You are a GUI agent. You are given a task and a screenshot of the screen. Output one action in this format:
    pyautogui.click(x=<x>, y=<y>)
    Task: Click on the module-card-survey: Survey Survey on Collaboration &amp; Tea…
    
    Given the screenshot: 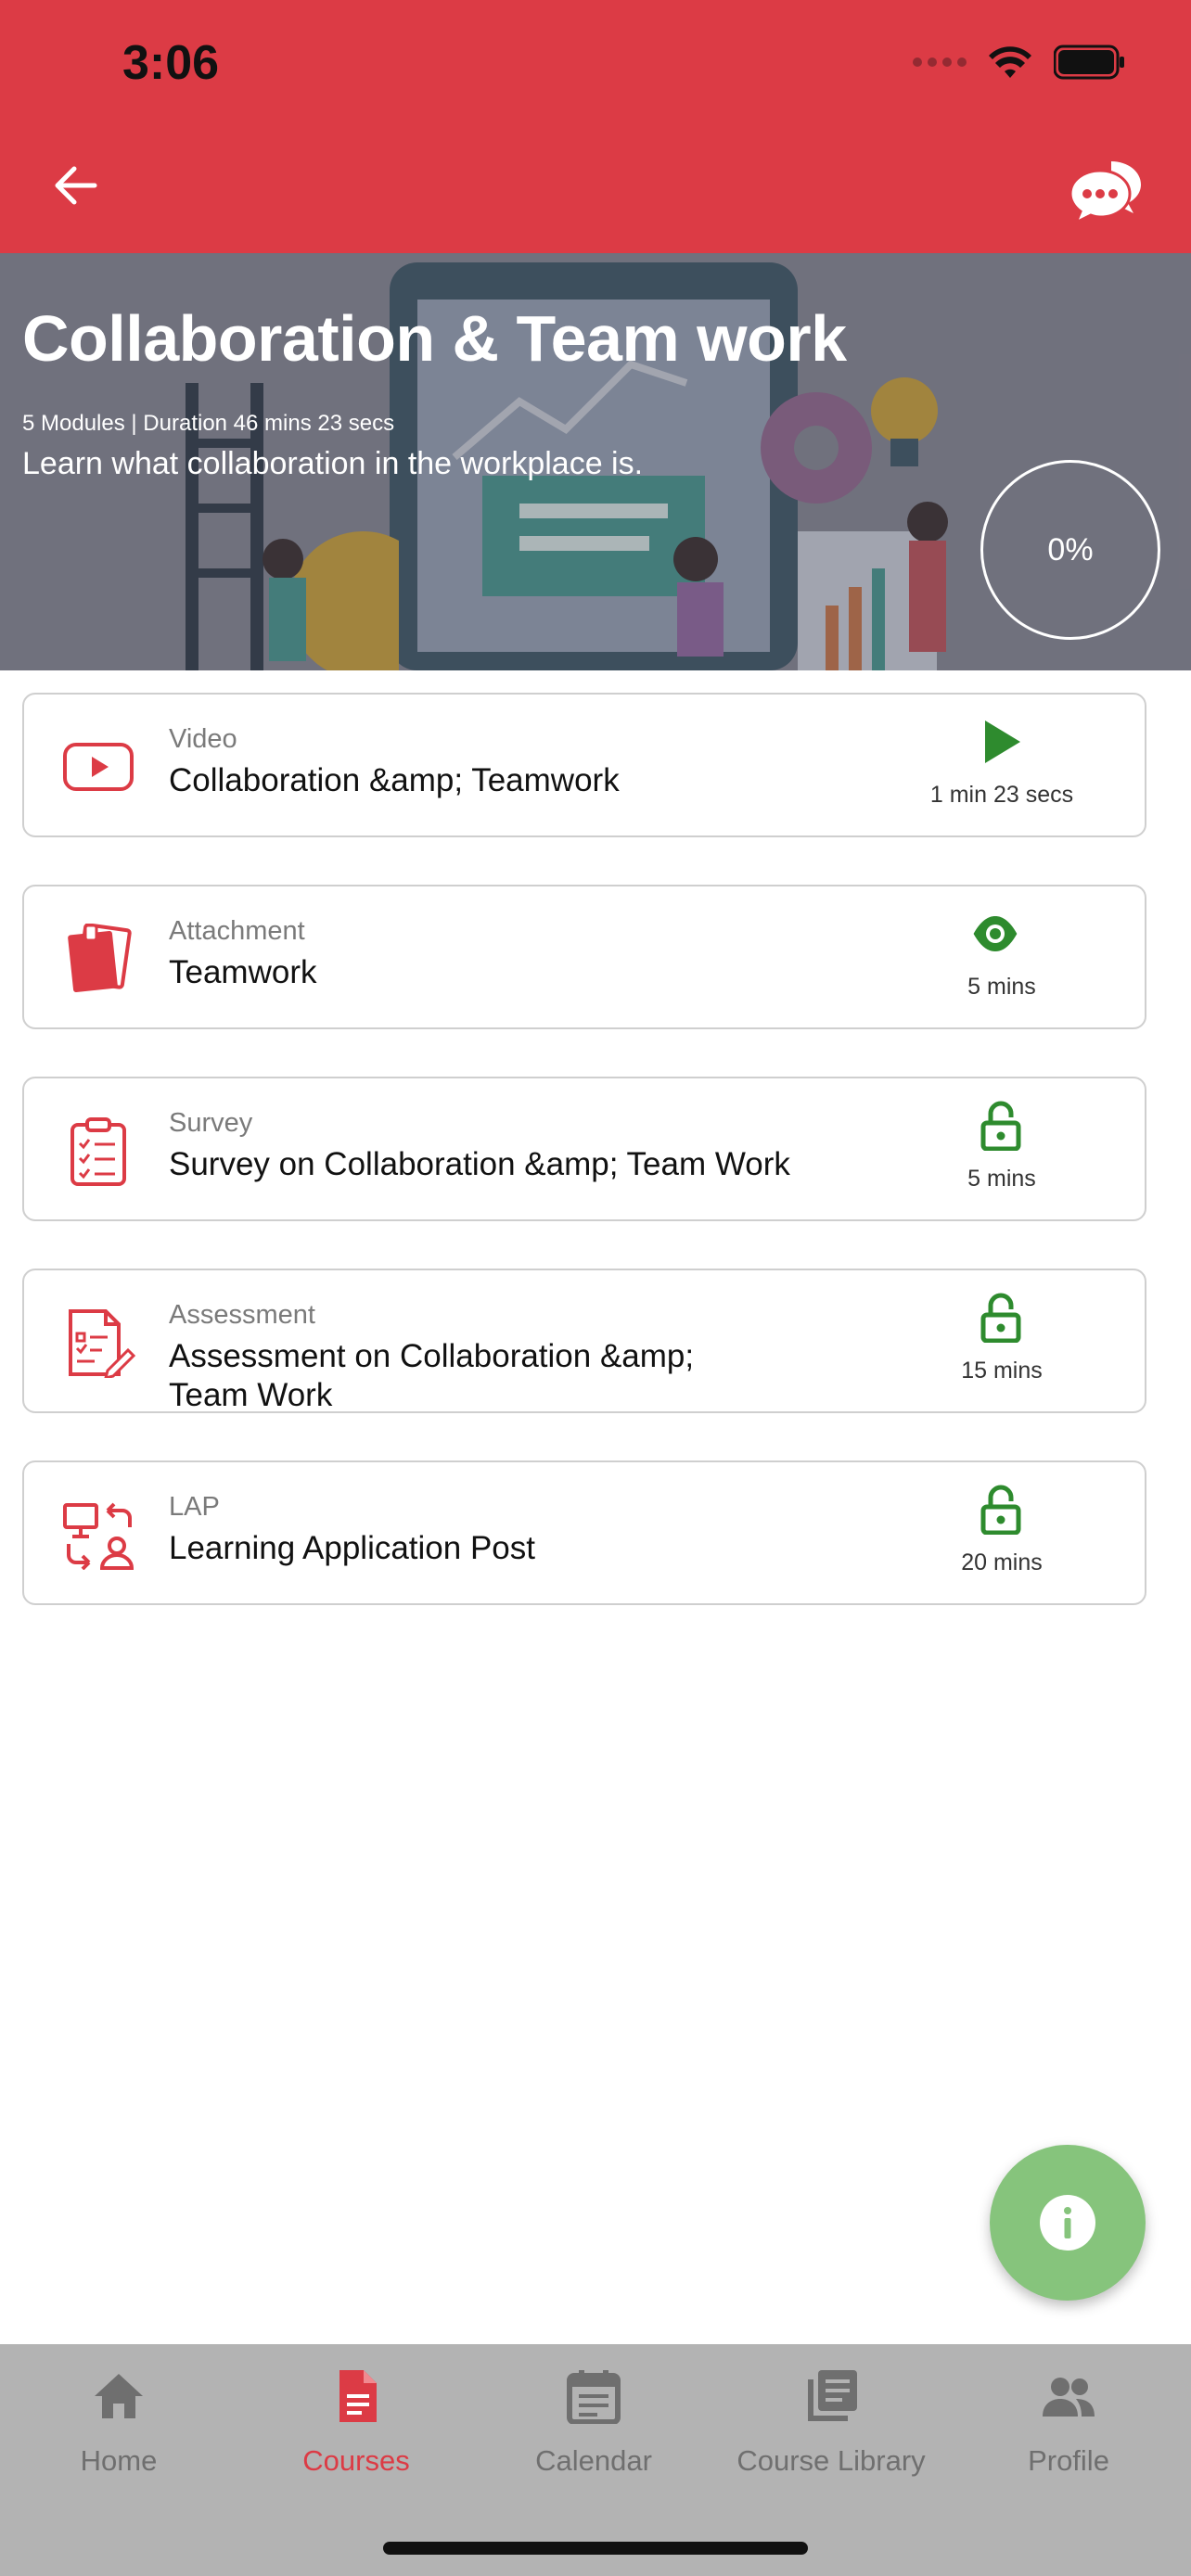 What is the action you would take?
    pyautogui.click(x=584, y=1149)
    